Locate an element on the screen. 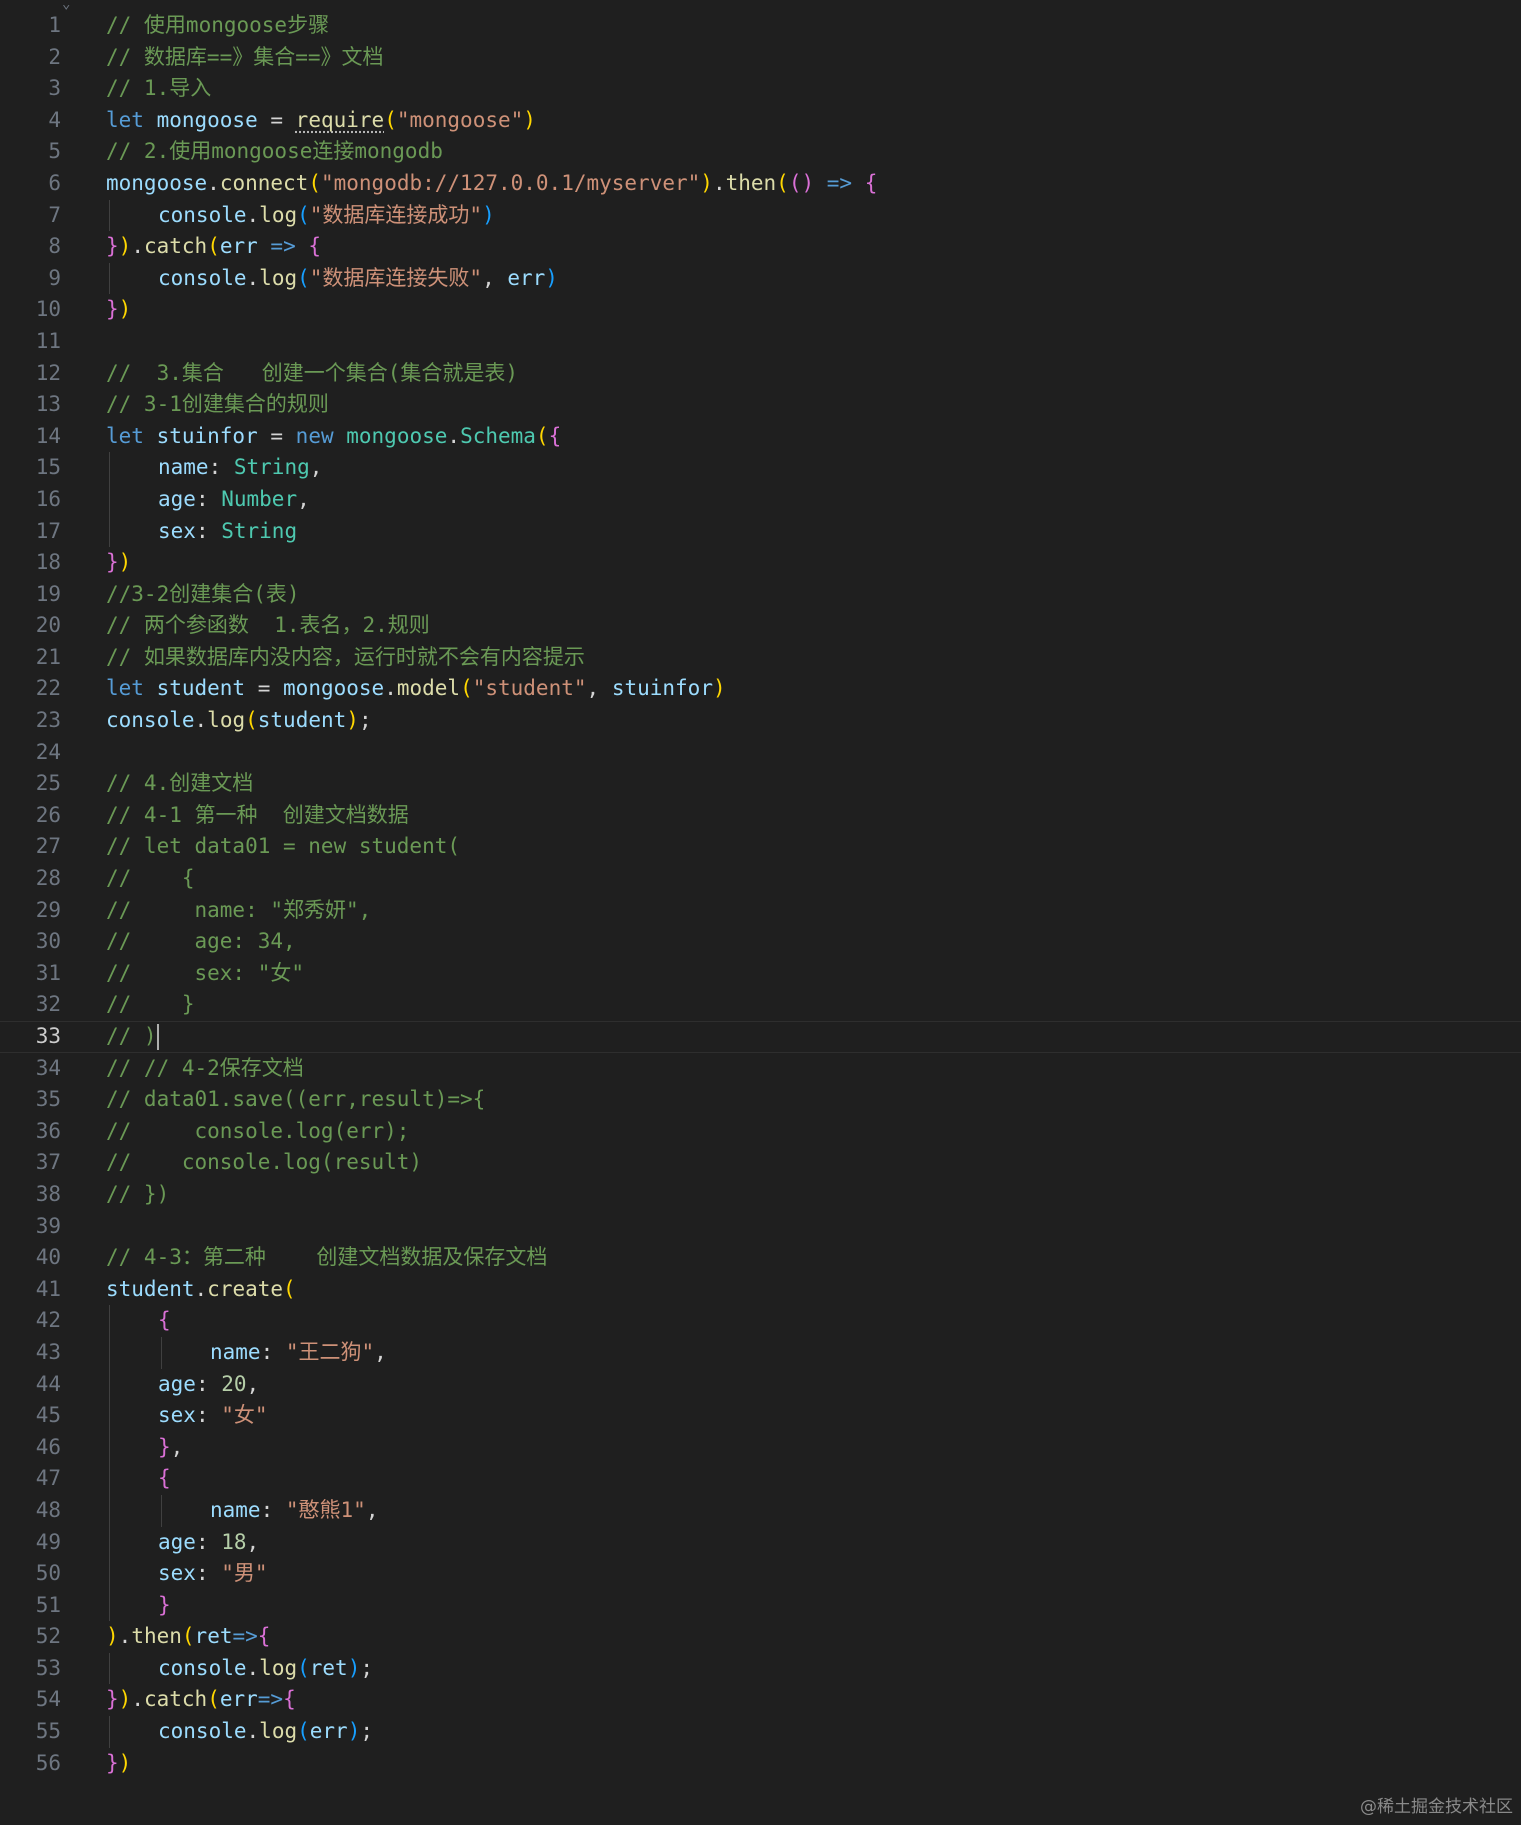 The height and width of the screenshot is (1825, 1521). code-line: 9 console.log("数据库连接失败", err) is located at coordinates (760, 278).